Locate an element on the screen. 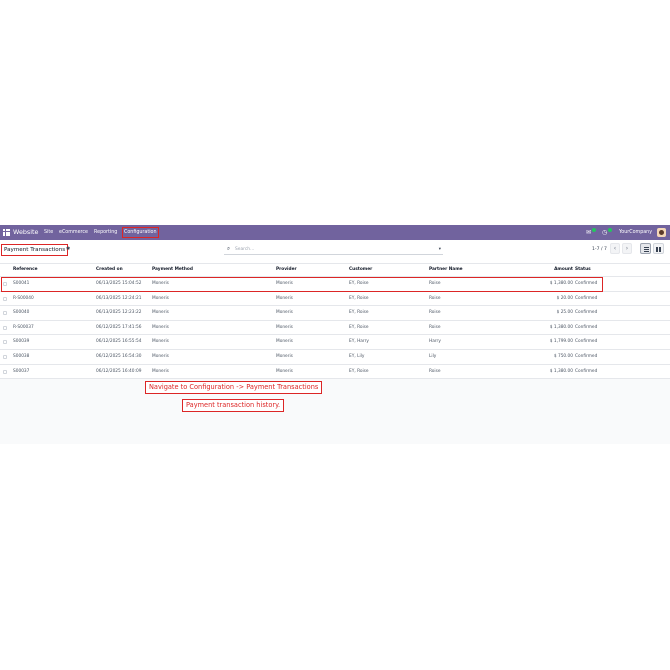  column-header: Created on is located at coordinates (109, 270).